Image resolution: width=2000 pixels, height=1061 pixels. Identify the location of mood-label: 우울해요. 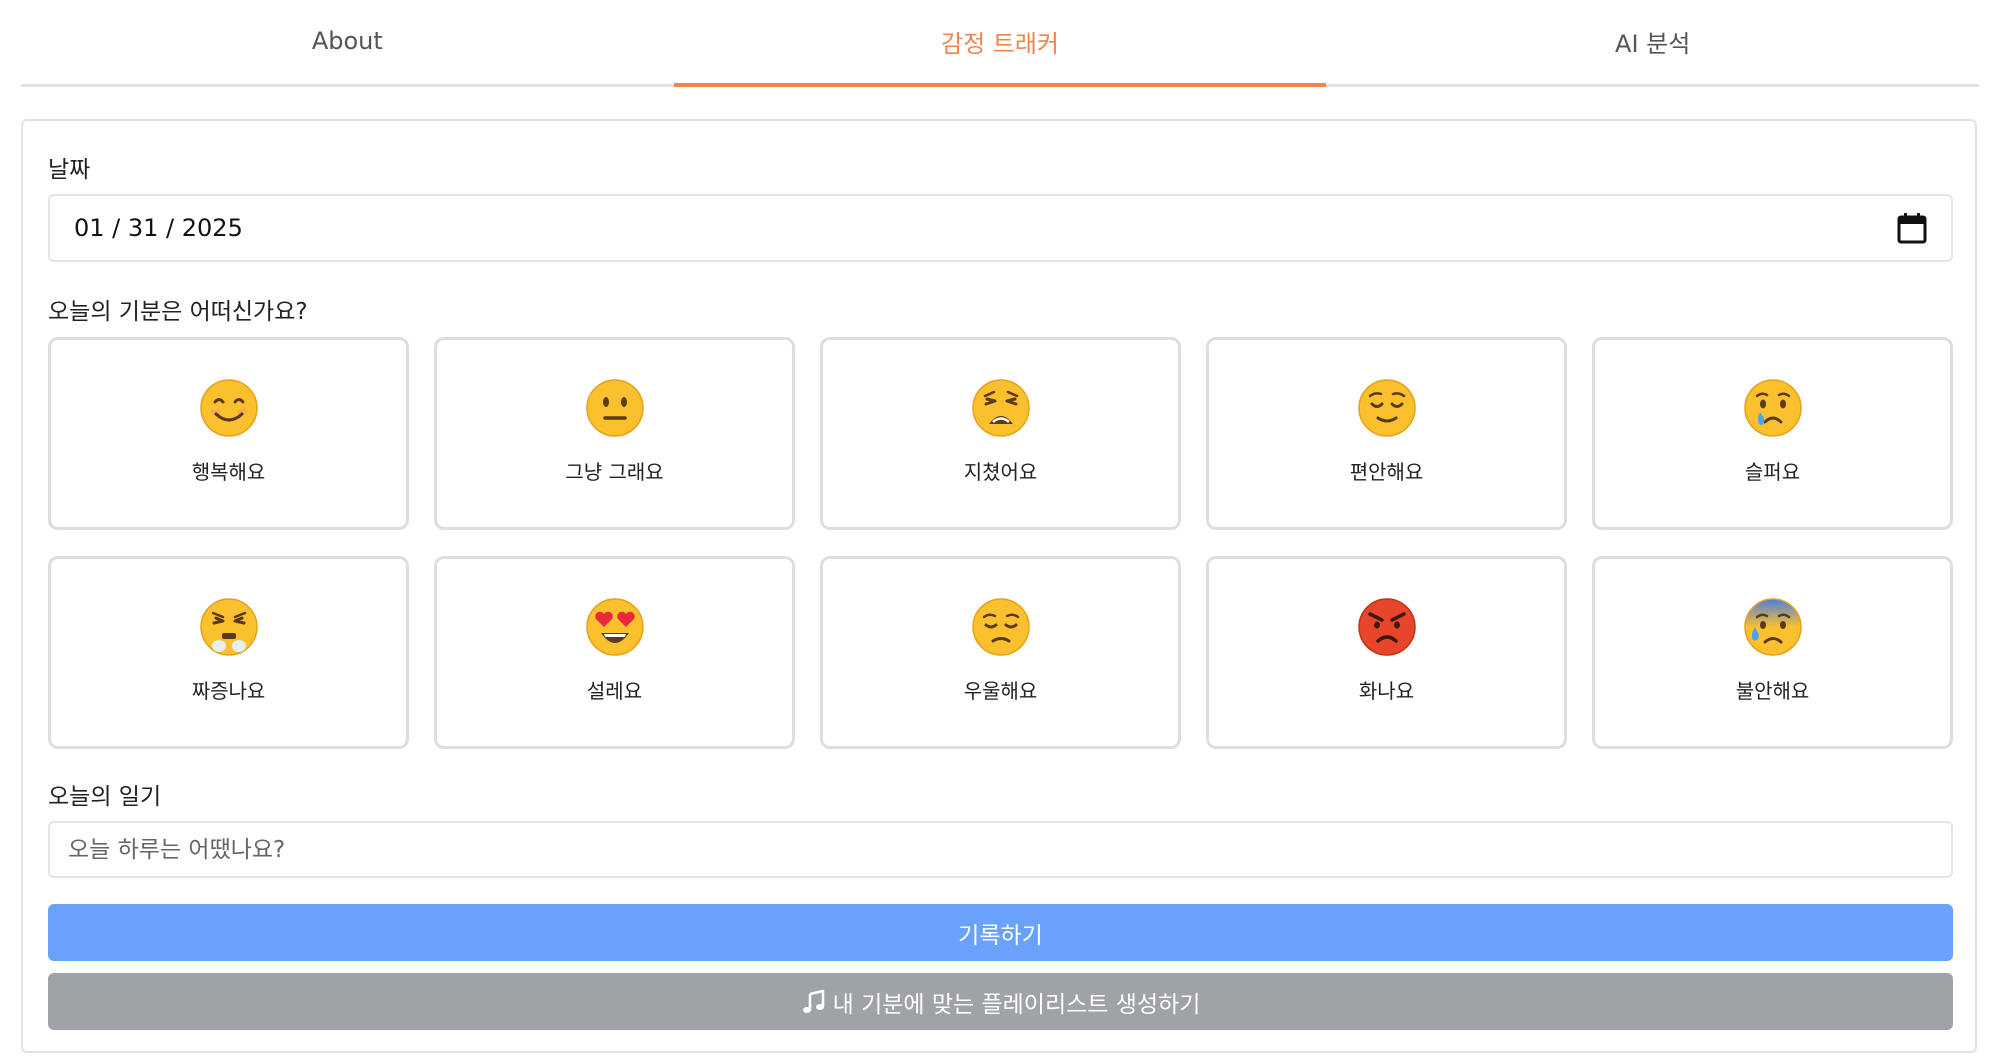
(1000, 691).